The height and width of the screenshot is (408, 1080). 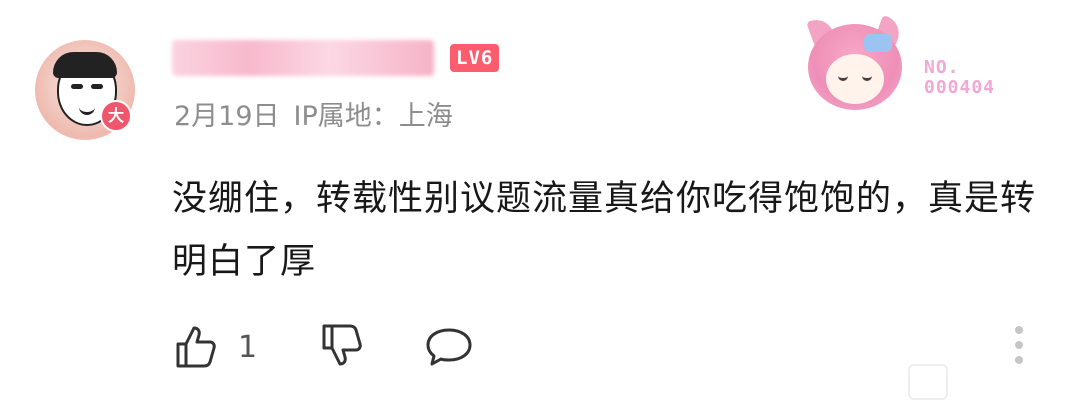 I want to click on comment-meta: 2月19日 IP属地：上海, so click(x=320, y=113).